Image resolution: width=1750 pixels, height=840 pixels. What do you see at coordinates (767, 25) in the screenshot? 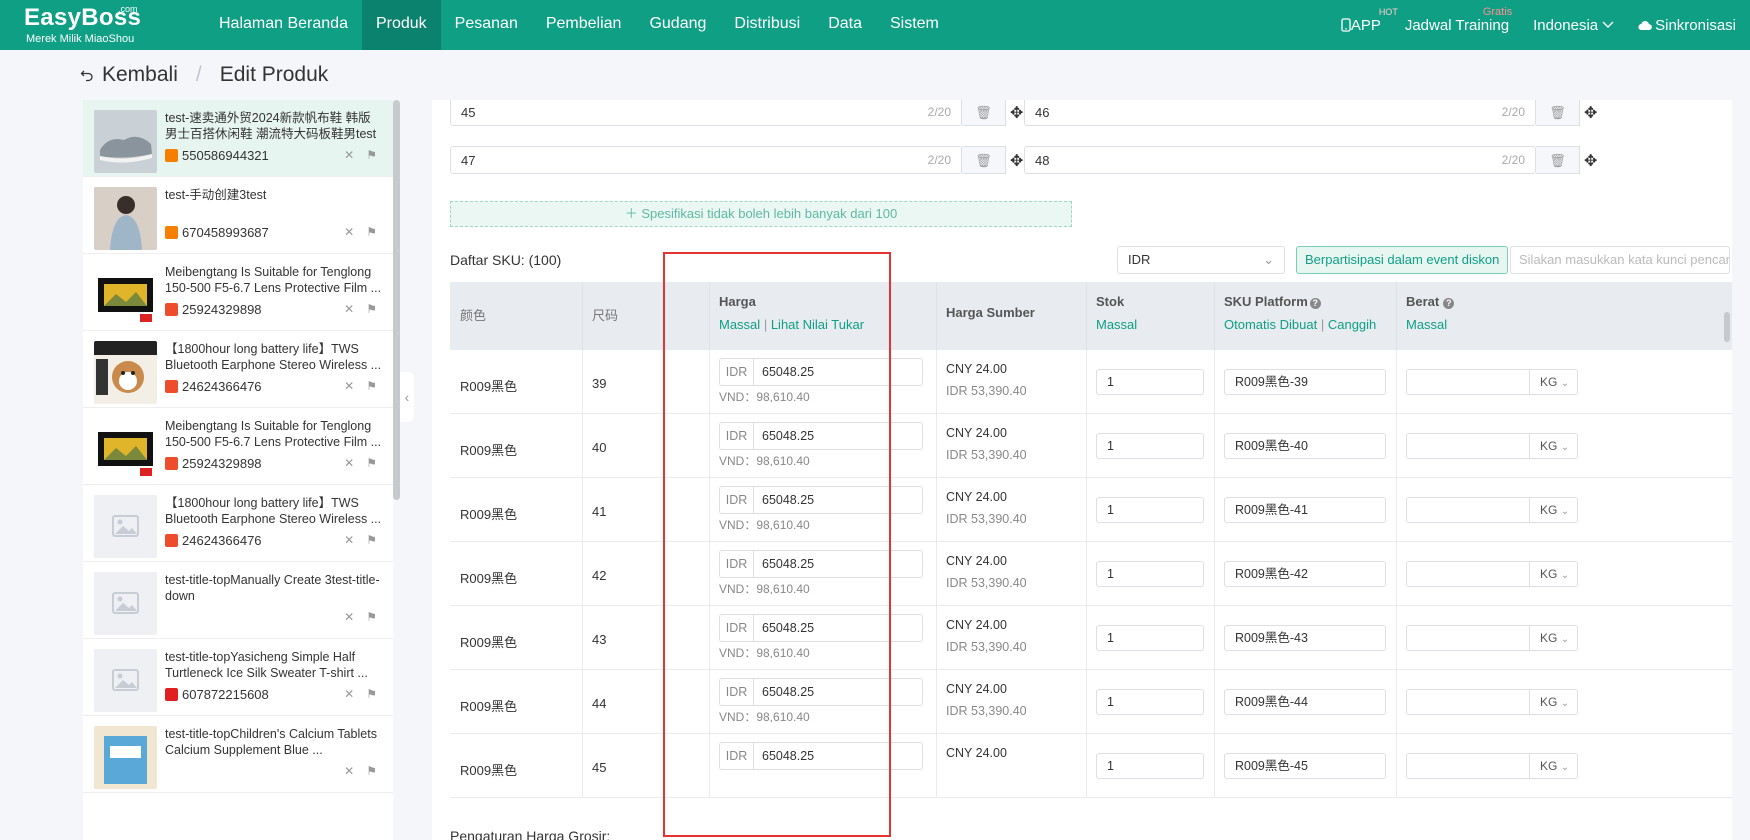
I see `menu-item-distribusi: Distribusi` at bounding box center [767, 25].